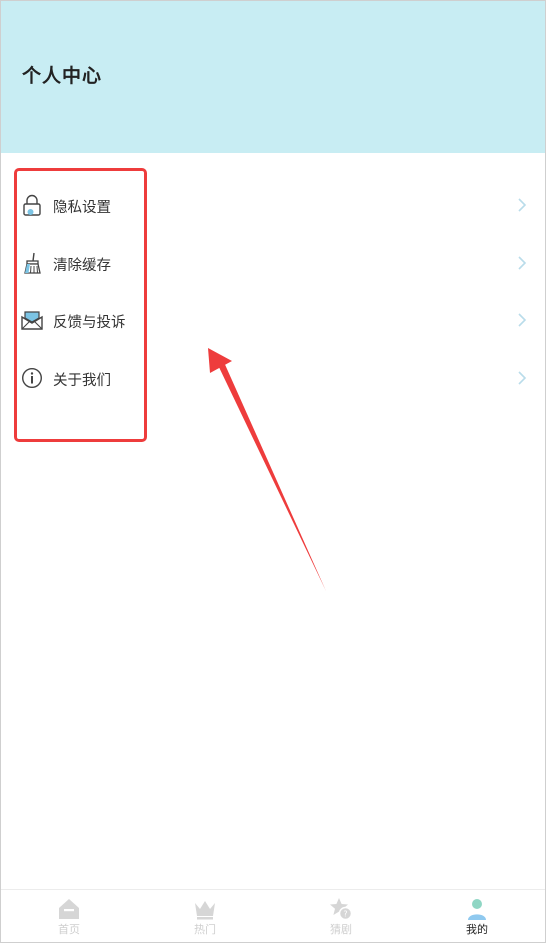  Describe the element at coordinates (69, 929) in the screenshot. I see `tab-label: 首页` at that location.